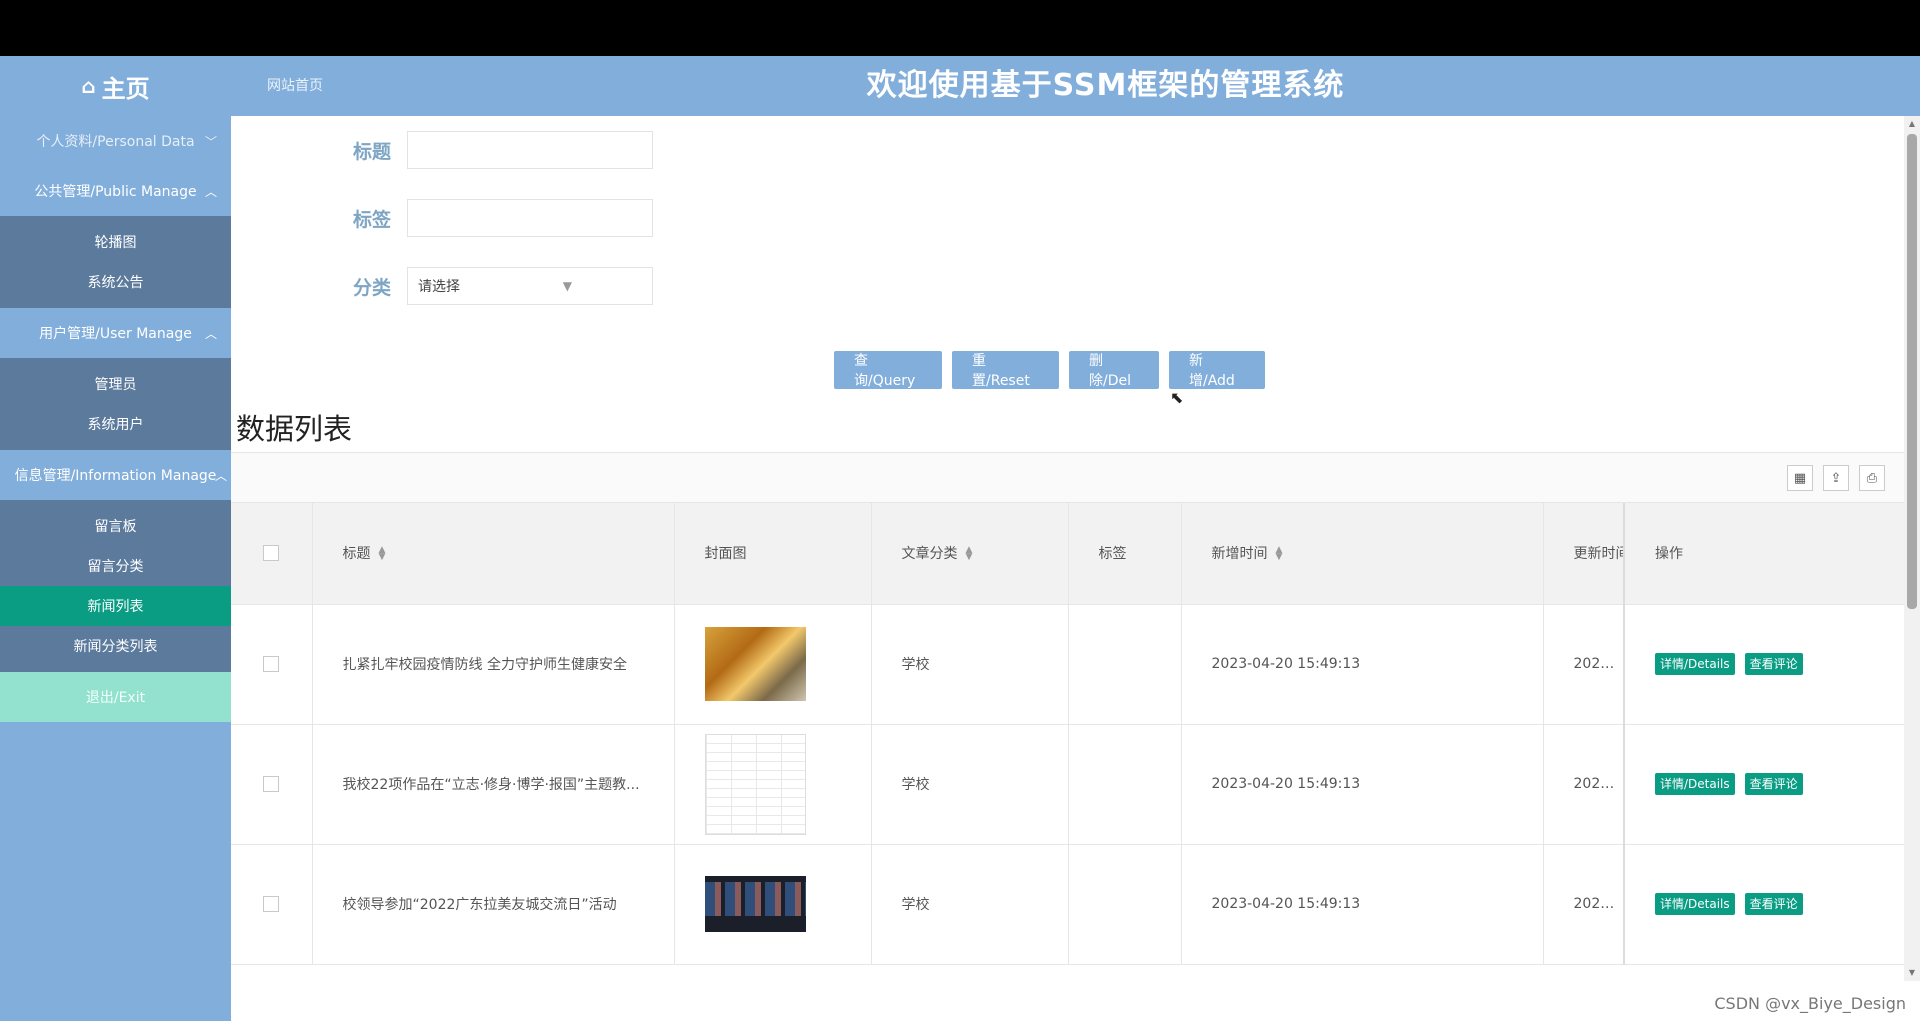 The height and width of the screenshot is (1021, 1920). Describe the element at coordinates (493, 554) in the screenshot. I see `column-header-title: 标题 ▲ ▼` at that location.